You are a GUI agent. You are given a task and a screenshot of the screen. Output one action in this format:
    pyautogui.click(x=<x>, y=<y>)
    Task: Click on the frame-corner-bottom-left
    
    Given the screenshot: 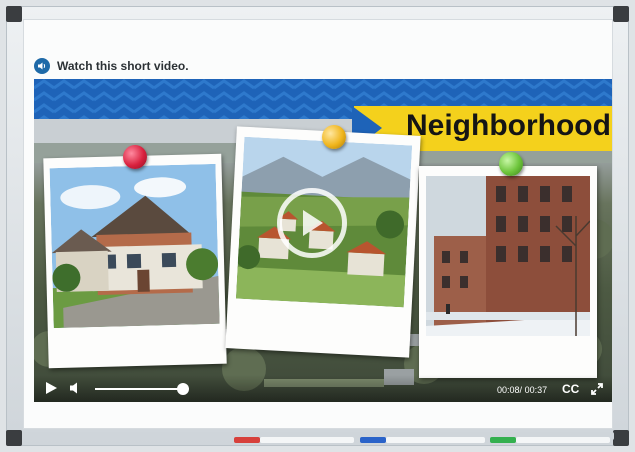 What is the action you would take?
    pyautogui.click(x=14, y=438)
    